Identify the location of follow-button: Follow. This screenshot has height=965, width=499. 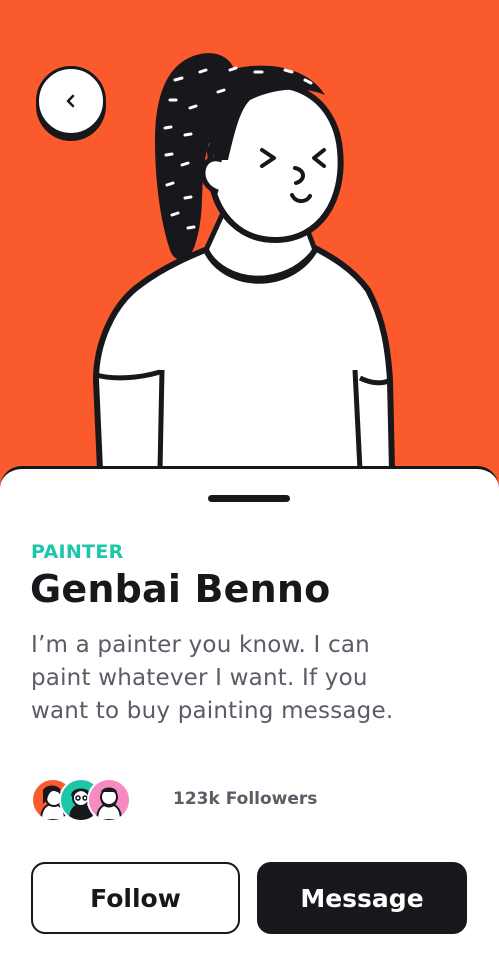
(135, 898).